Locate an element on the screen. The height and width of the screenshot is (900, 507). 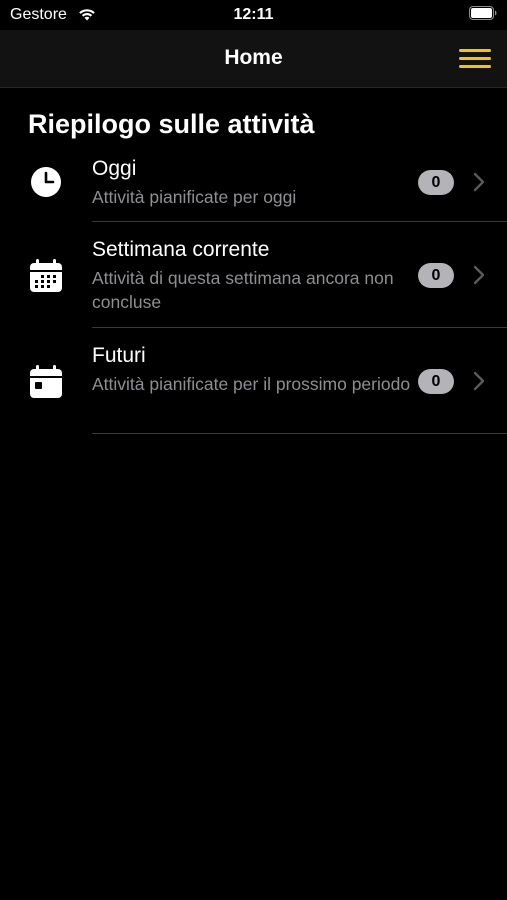
navigation-bar: Home is located at coordinates (253, 59).